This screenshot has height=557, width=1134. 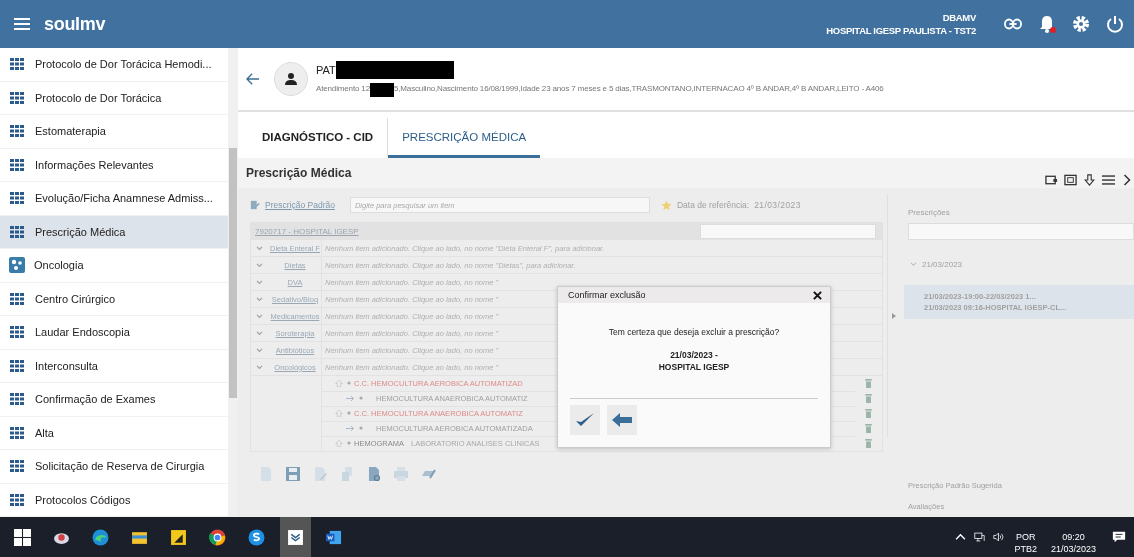 I want to click on hospital-name: HOSPITAL IGESP PAULISTA - TST2, so click(x=901, y=30).